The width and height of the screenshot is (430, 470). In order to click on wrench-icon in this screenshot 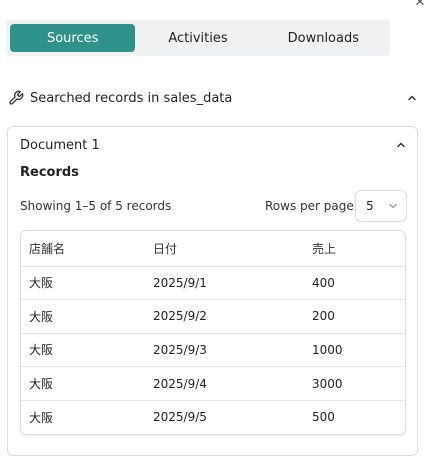, I will do `click(16, 97)`.